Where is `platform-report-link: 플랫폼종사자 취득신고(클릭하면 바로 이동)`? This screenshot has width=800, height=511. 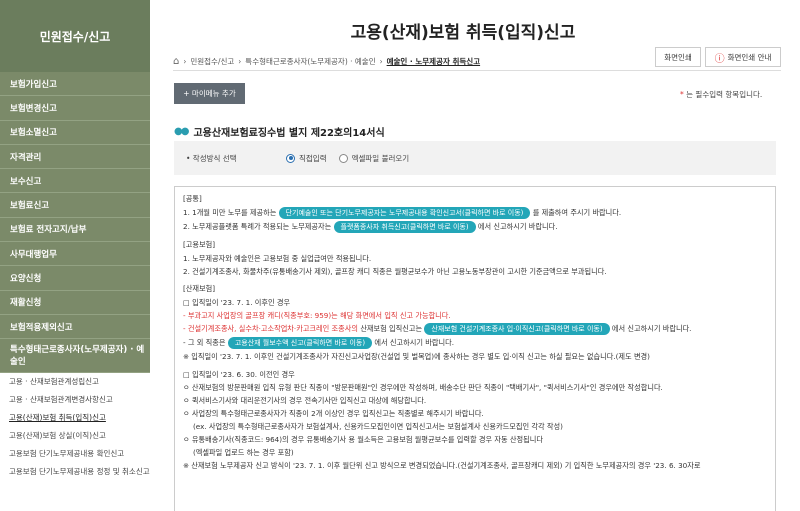
platform-report-link: 플랫폼종사자 취득신고(클릭하면 바로 이동) is located at coordinates (404, 227).